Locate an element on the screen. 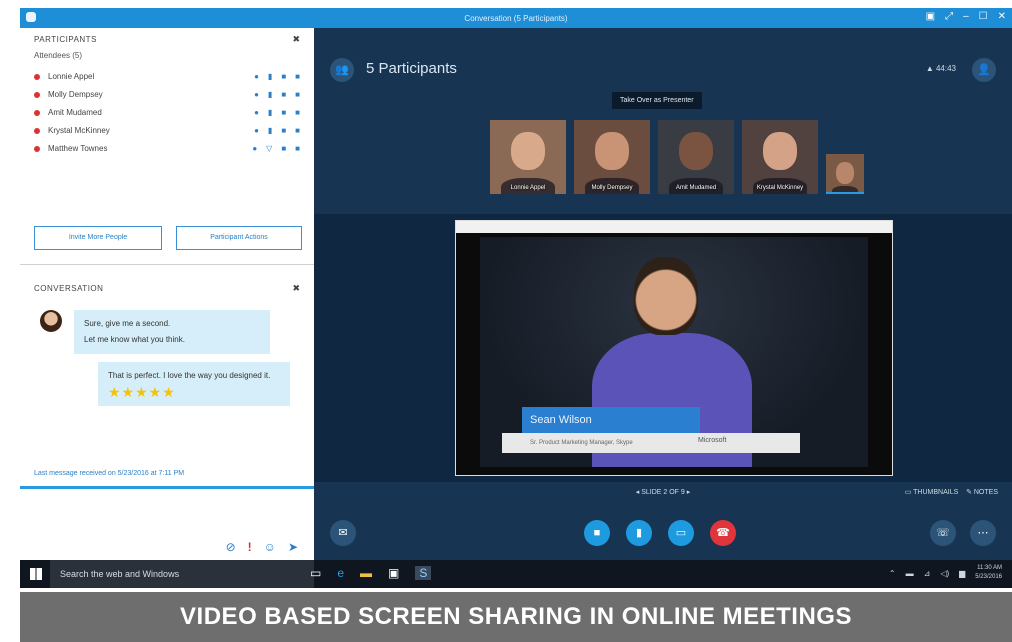 This screenshot has height=642, width=1012. sender-avatar is located at coordinates (51, 321).